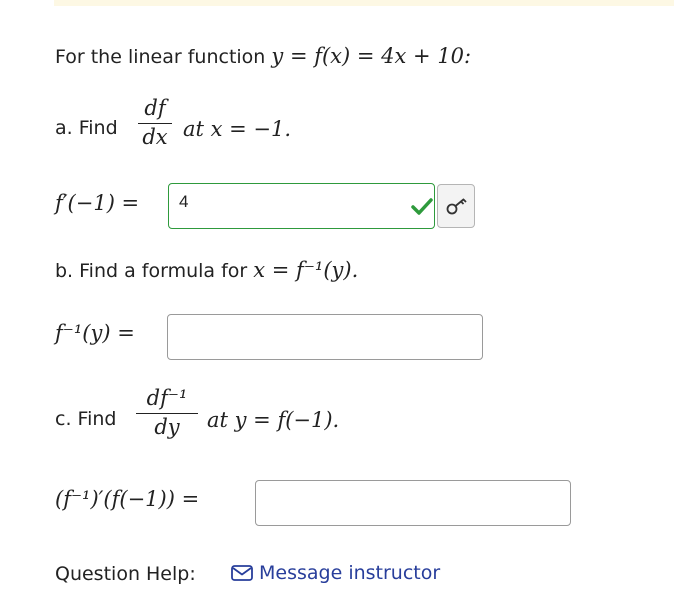 The width and height of the screenshot is (674, 598). Describe the element at coordinates (371, 56) in the screenshot. I see `intro-formula: y = f(x) = 4x + 10:` at that location.